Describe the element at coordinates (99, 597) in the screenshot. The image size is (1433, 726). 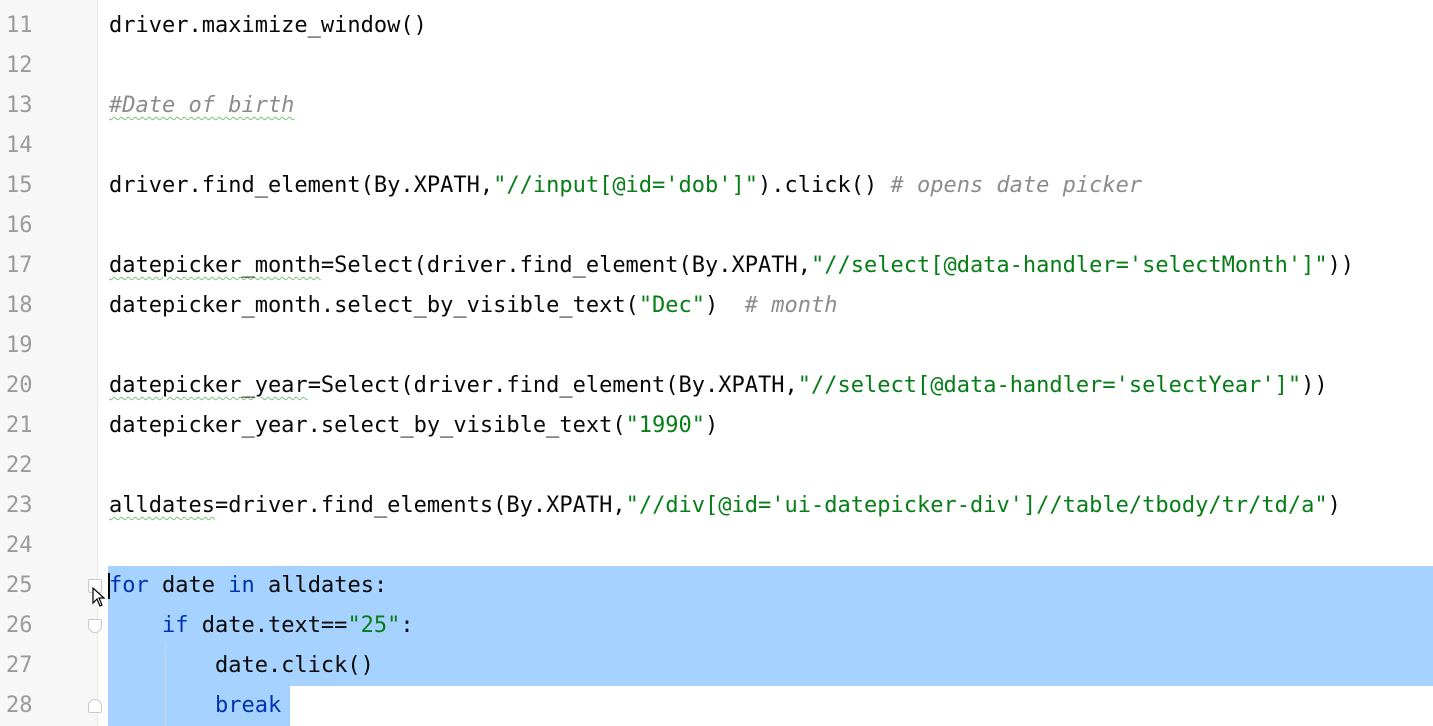
I see `mouse-pointer-icon` at that location.